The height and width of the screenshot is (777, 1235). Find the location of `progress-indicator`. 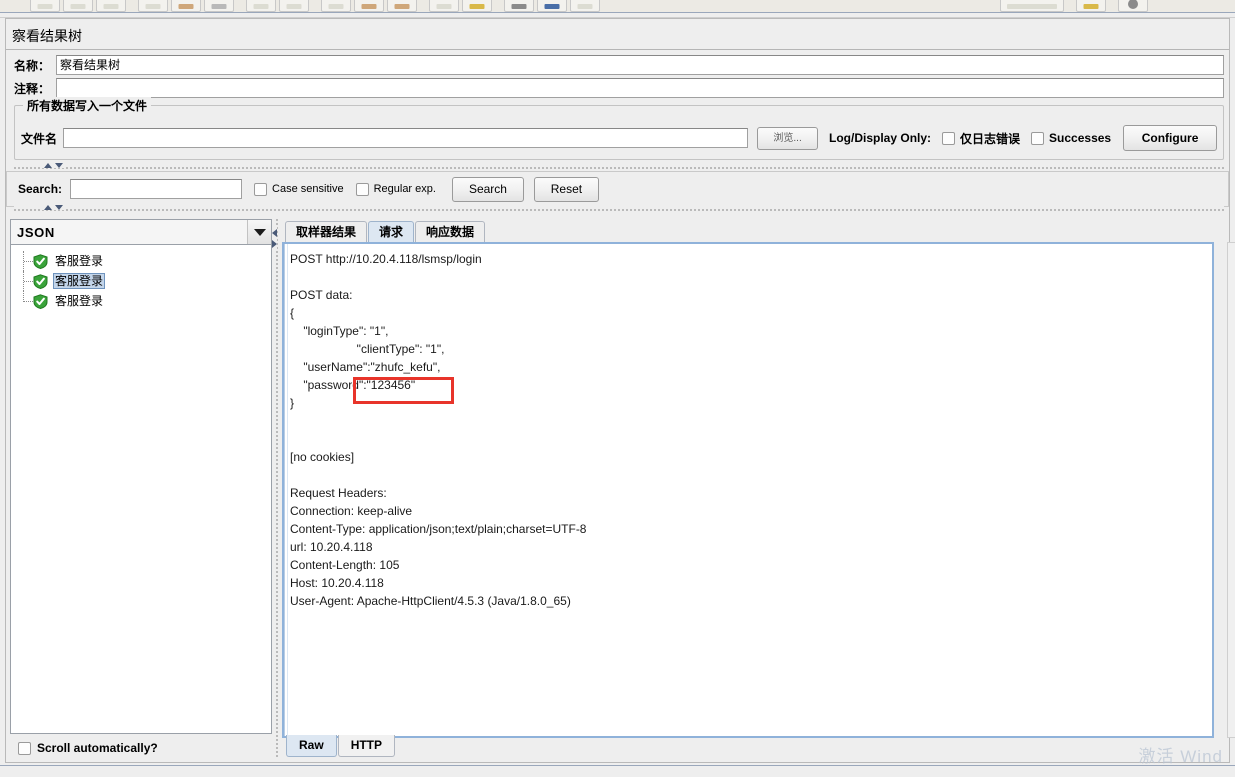

progress-indicator is located at coordinates (1032, 6).